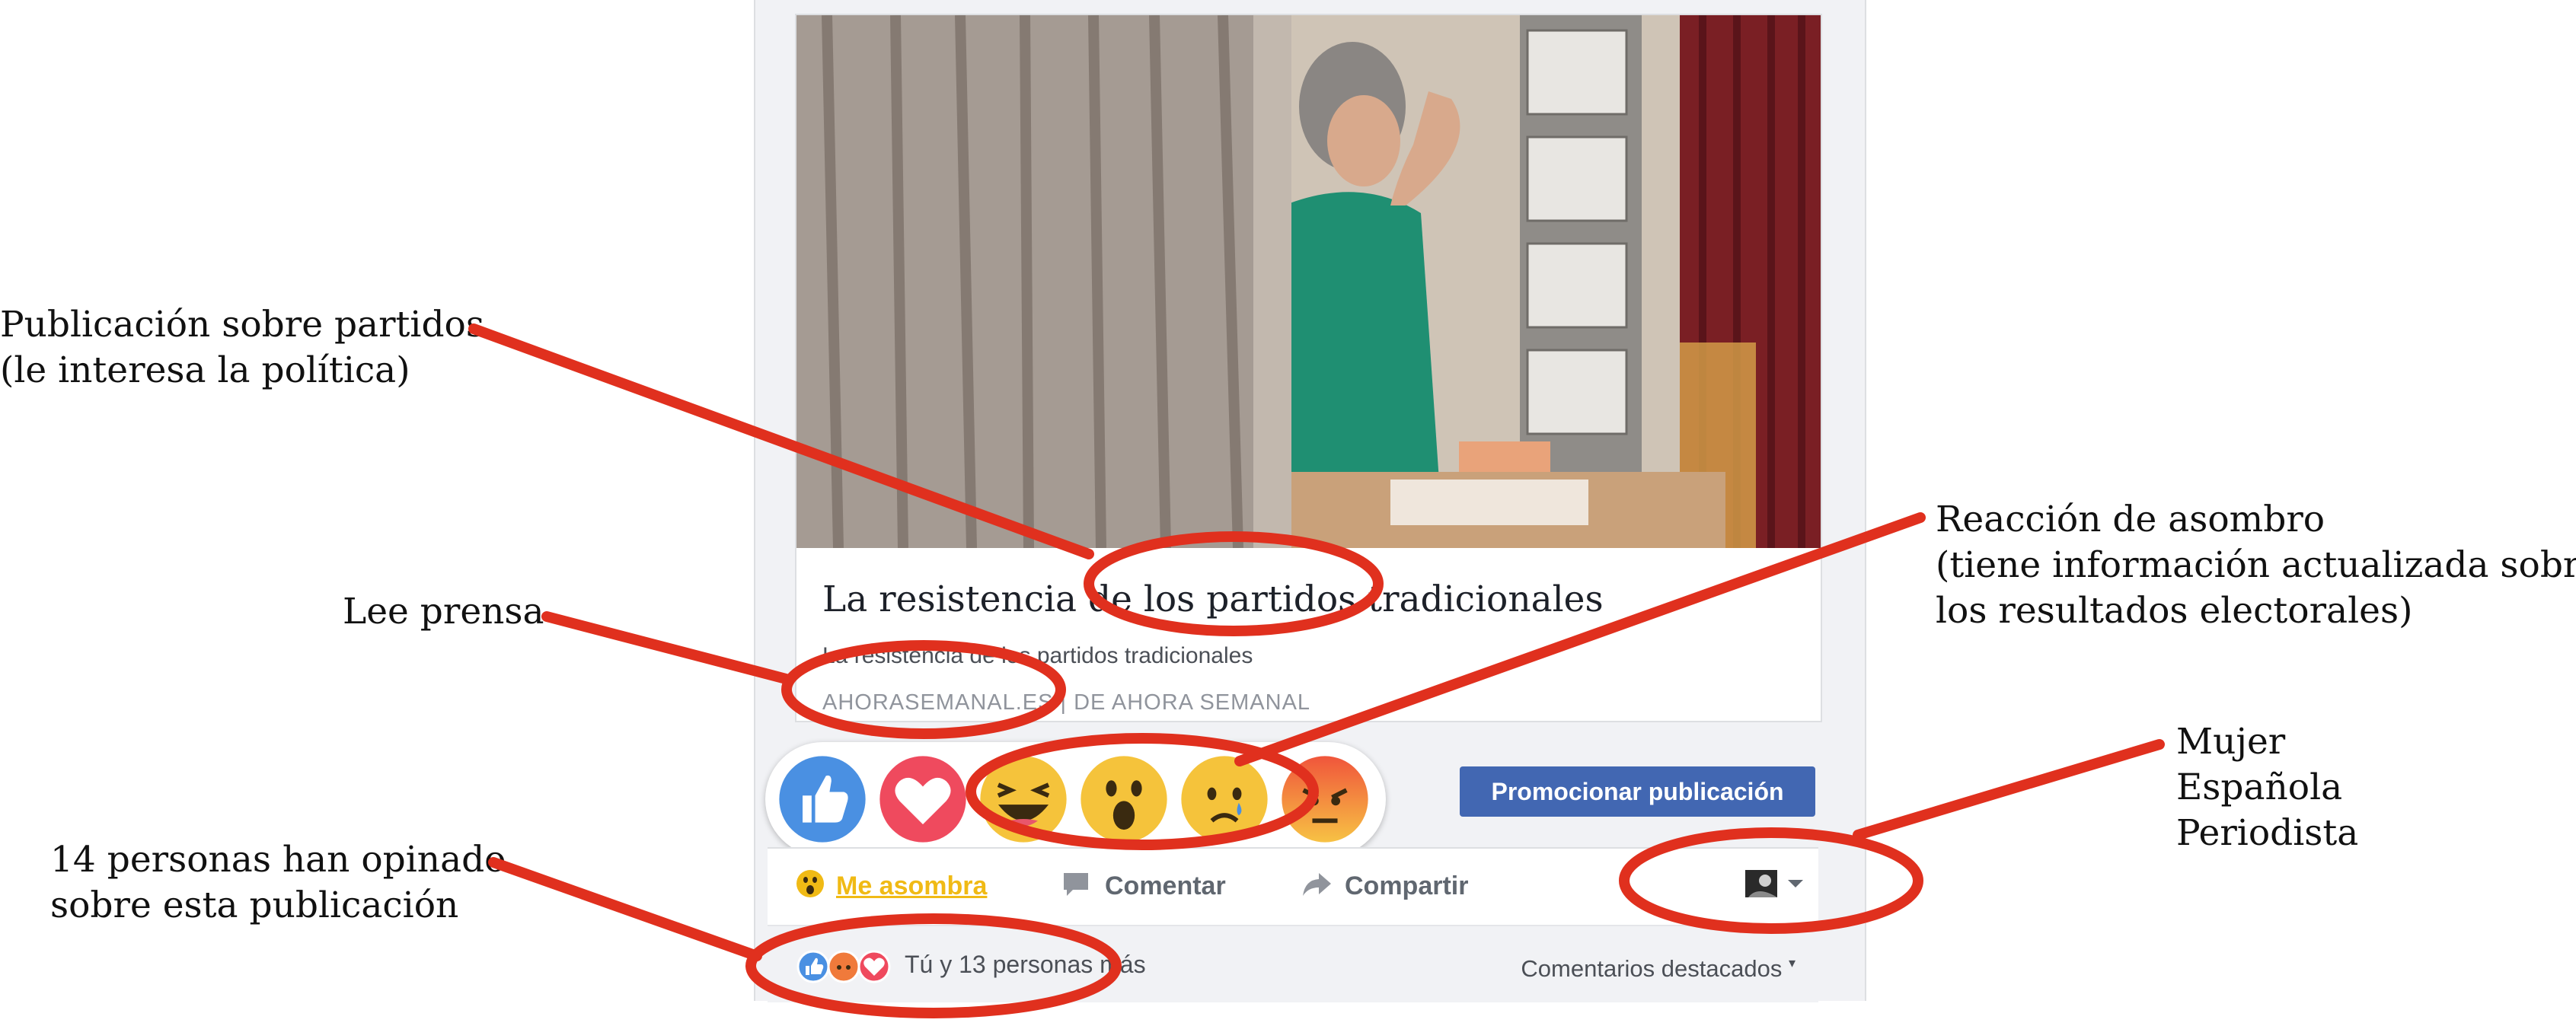  I want to click on pointer-line-personas, so click(625, 909).